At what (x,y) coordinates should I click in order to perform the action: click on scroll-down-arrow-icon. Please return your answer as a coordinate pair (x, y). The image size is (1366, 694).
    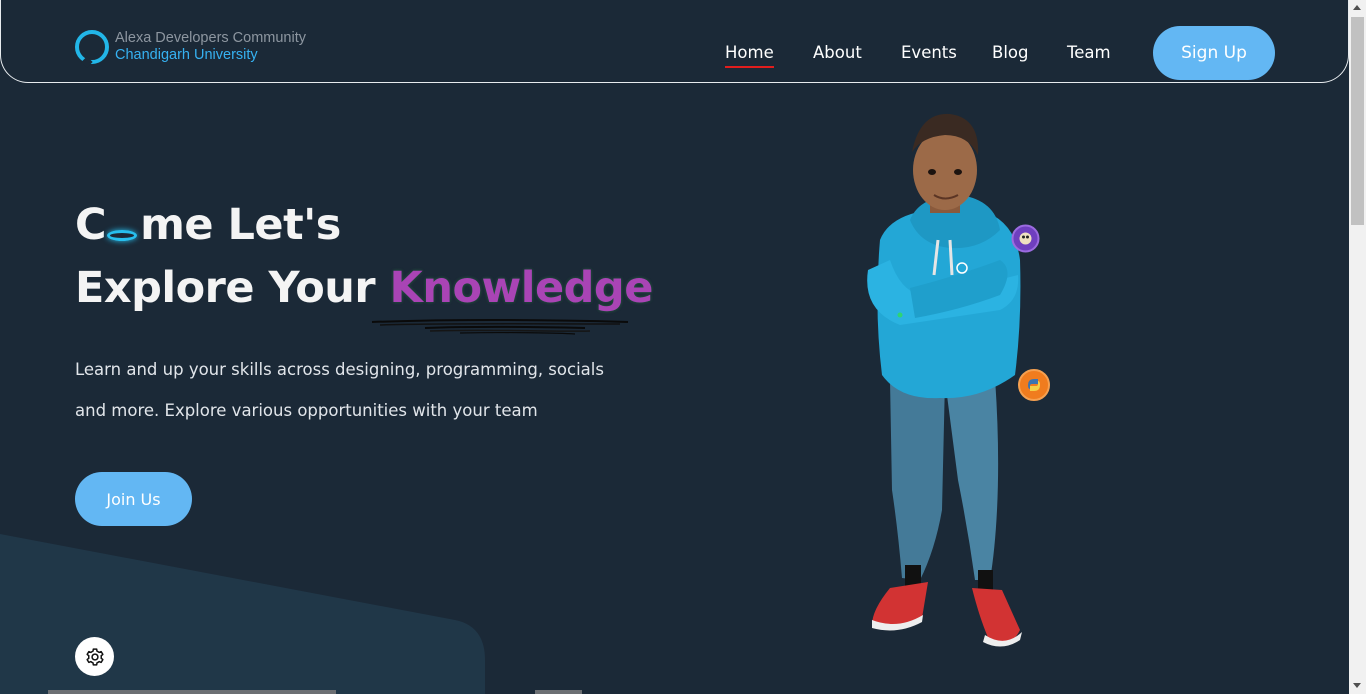
    Looking at the image, I should click on (1357, 685).